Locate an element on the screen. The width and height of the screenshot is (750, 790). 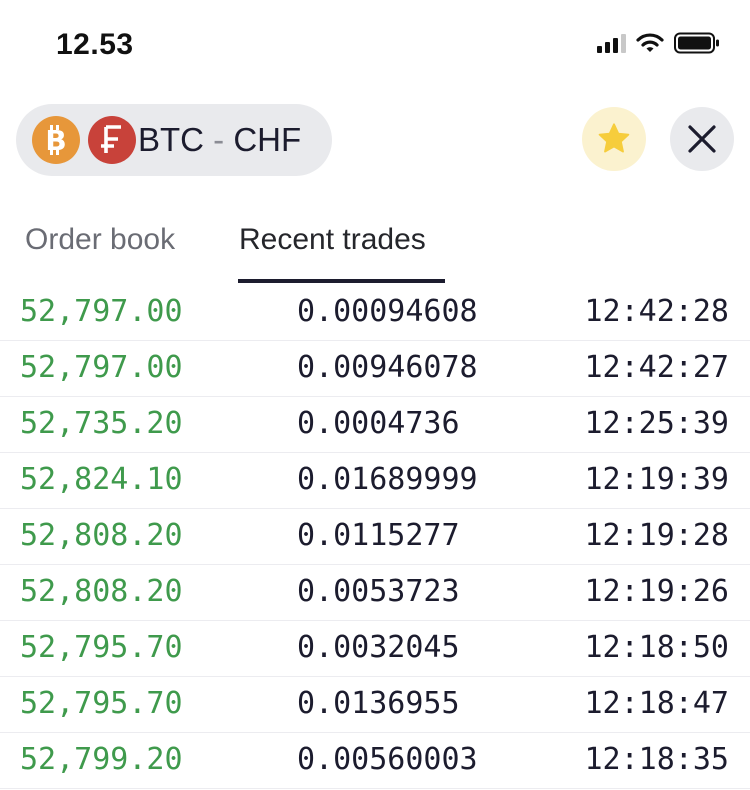
trade-time: 12:18:35 is located at coordinates (657, 759).